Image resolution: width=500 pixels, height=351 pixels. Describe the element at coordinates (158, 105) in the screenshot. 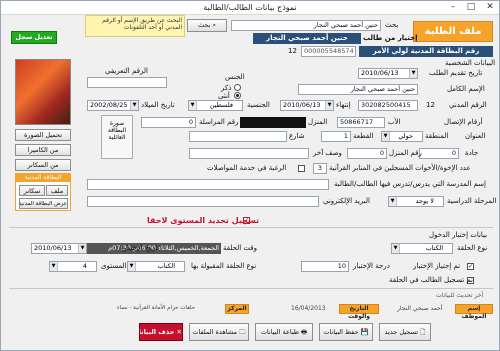

I see `birth-label: تاريخ الميلاد` at that location.